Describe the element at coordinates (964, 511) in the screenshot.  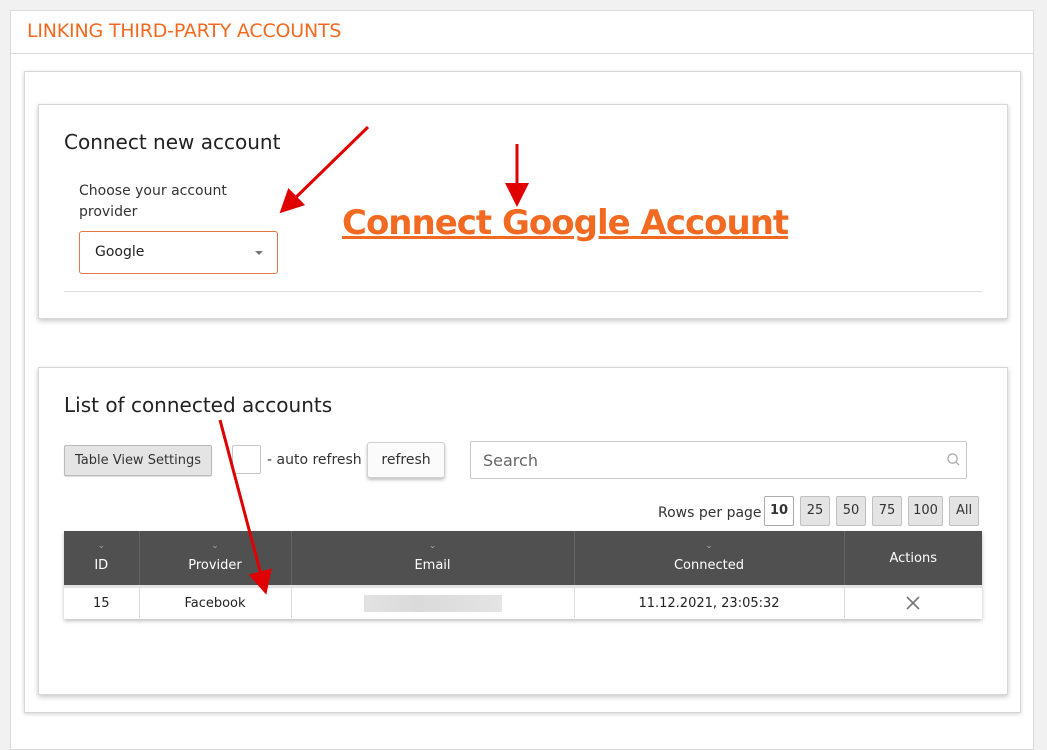
I see `page-size-all-button: All` at that location.